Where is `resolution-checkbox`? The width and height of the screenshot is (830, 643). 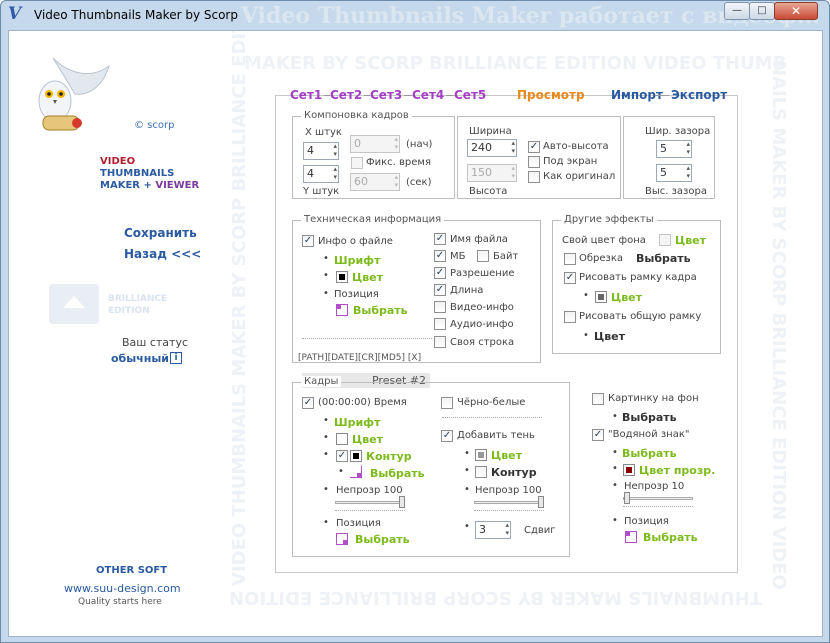 resolution-checkbox is located at coordinates (440, 273).